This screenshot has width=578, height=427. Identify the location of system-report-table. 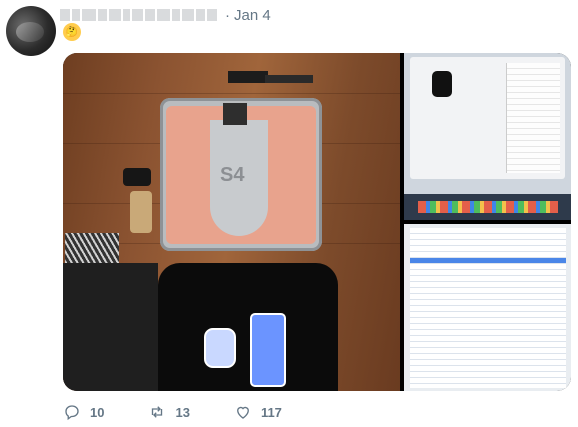
(488, 308).